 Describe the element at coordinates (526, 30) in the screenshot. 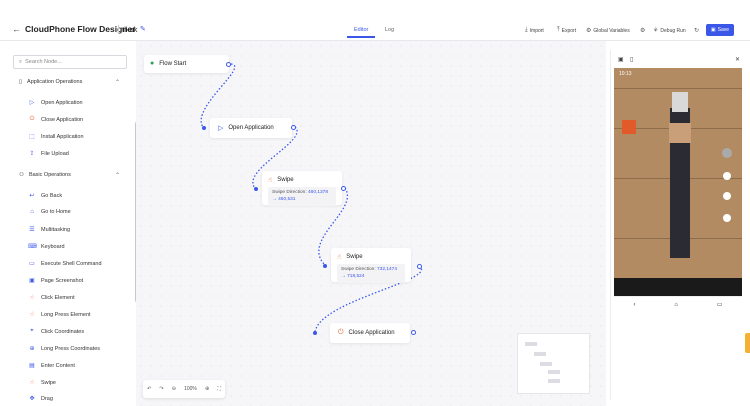

I see `import-icon: ⤓` at that location.